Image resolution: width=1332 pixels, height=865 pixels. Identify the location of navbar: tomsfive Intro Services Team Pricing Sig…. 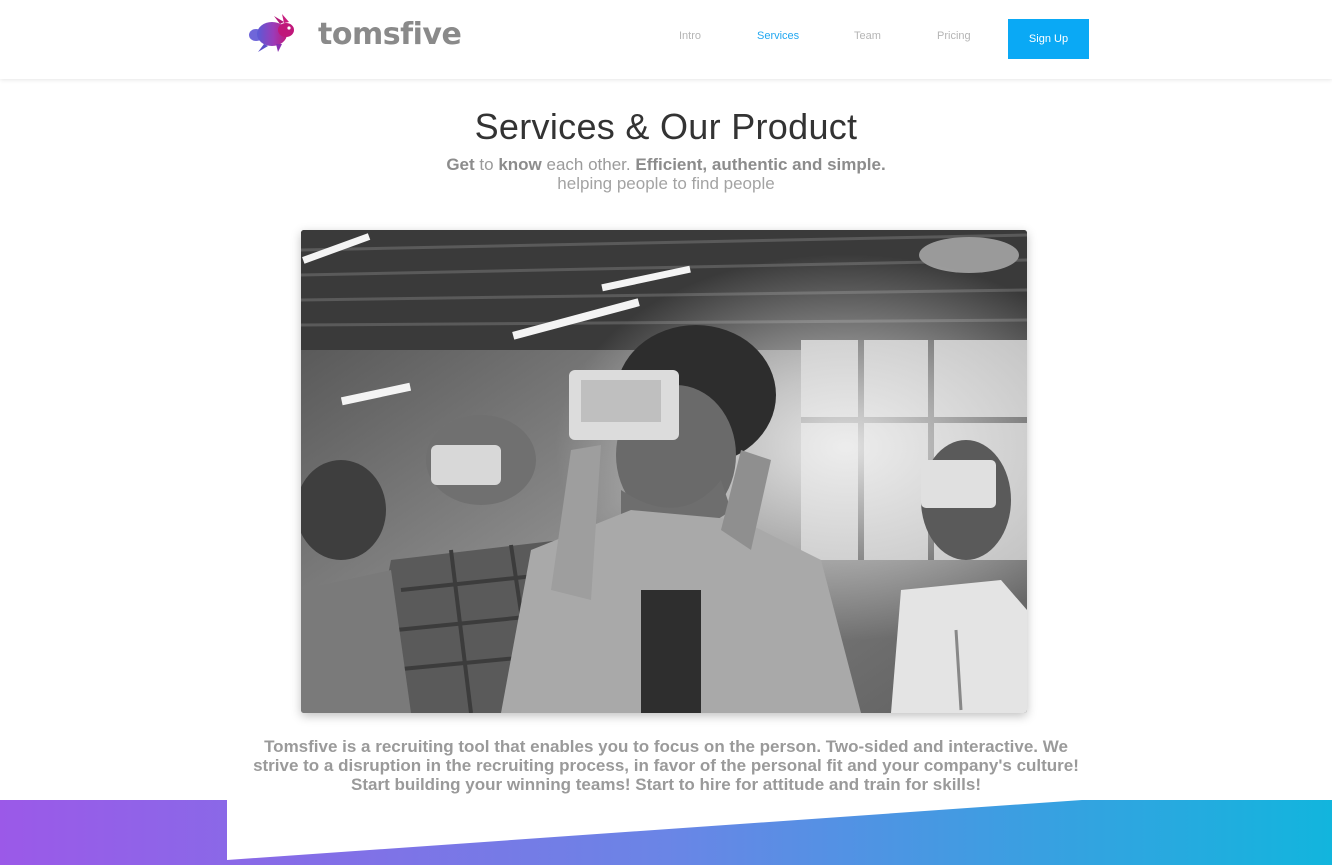
(666, 39).